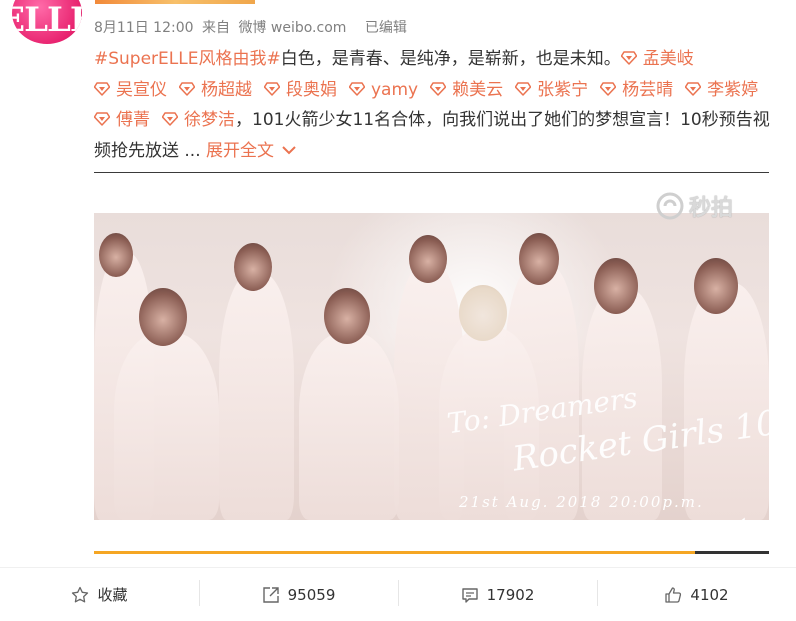  I want to click on avatar: ELLE, so click(47, 22).